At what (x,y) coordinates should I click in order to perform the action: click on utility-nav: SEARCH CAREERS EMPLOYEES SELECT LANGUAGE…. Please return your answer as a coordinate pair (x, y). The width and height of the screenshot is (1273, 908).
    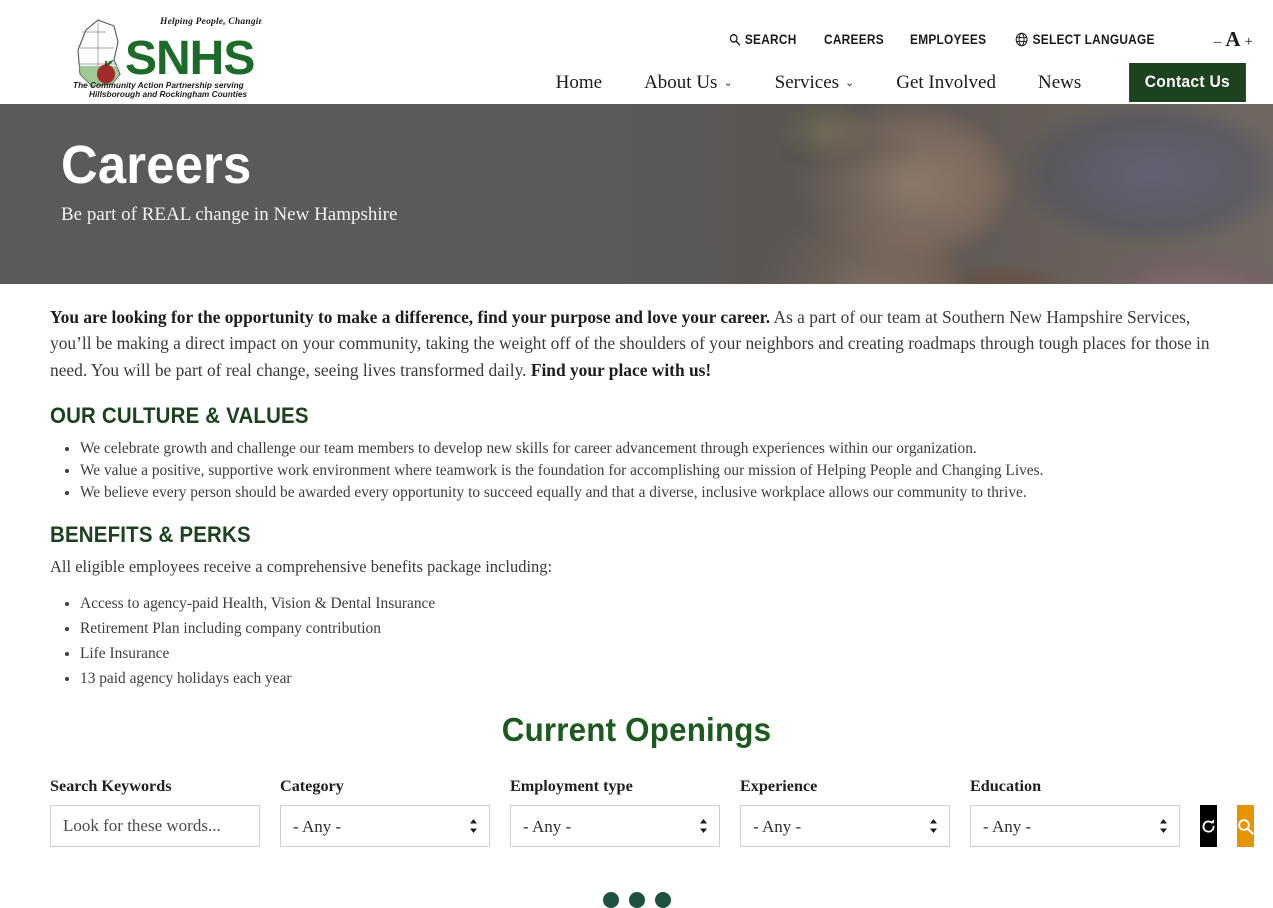
    Looking at the image, I should click on (991, 39).